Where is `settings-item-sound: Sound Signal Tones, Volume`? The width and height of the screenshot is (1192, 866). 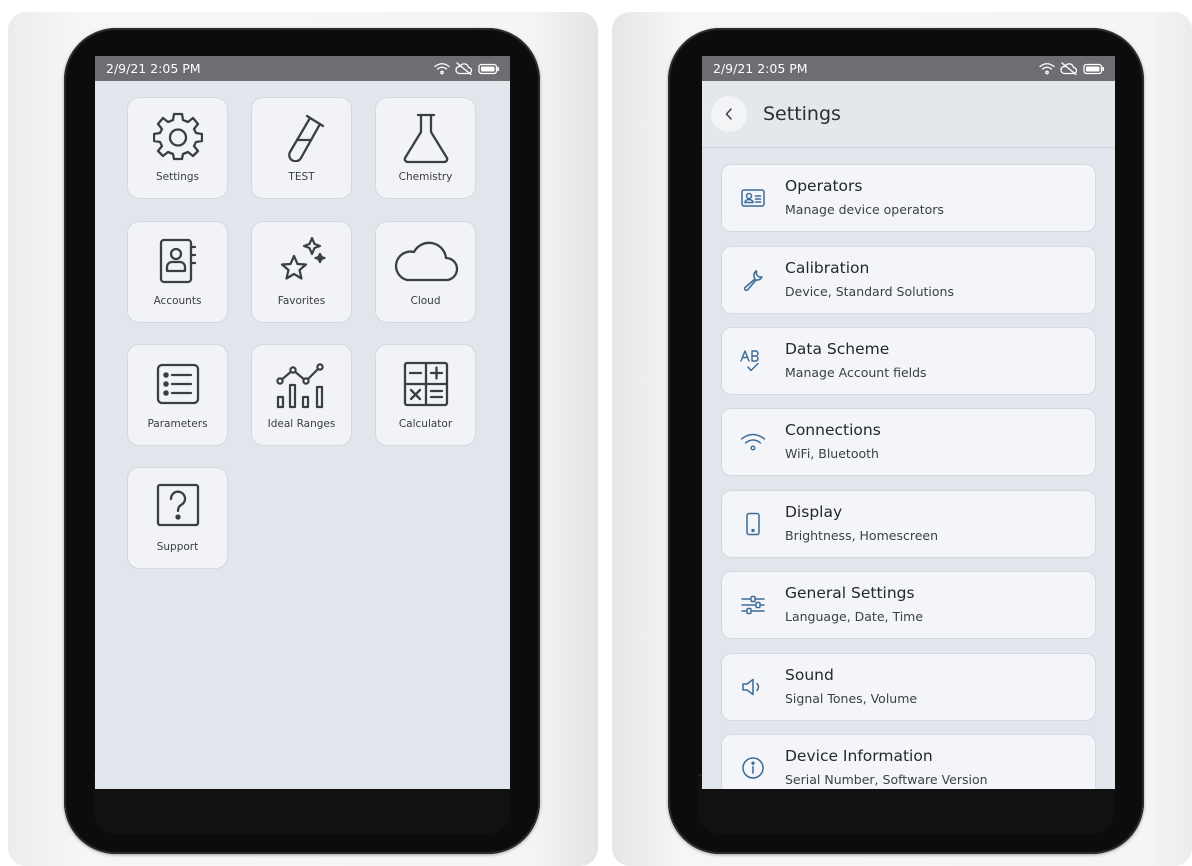
settings-item-sound: Sound Signal Tones, Volume is located at coordinates (908, 687).